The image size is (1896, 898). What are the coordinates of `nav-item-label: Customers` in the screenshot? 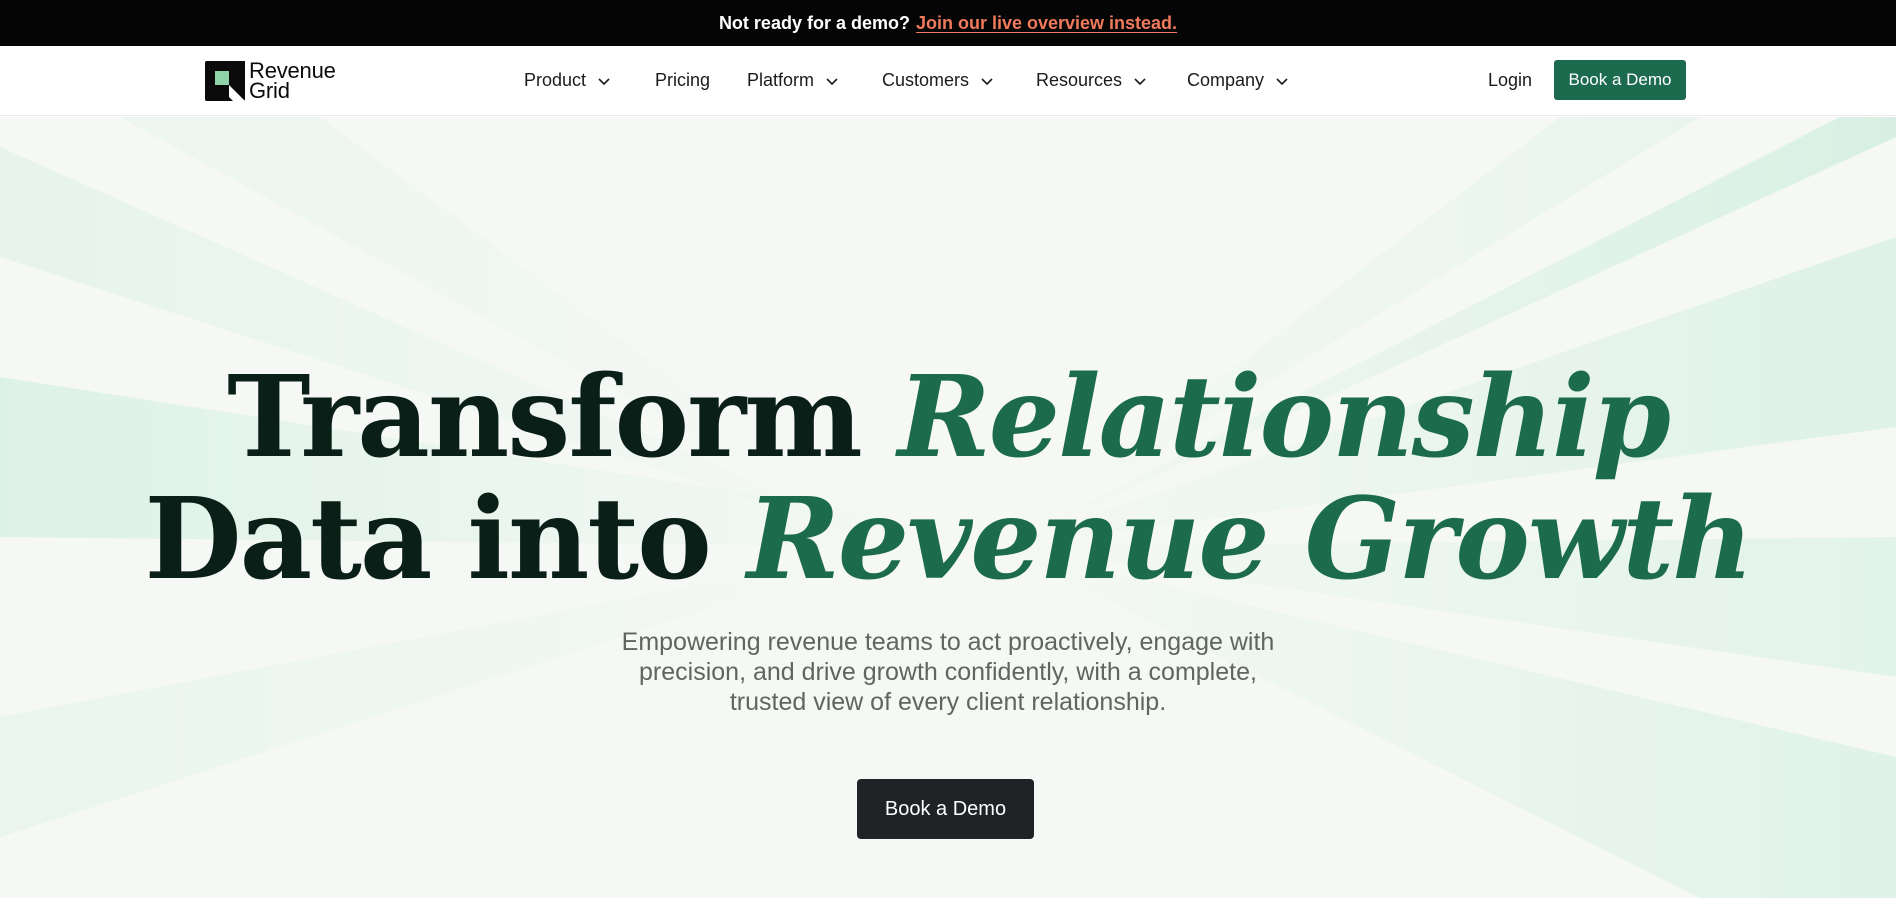 It's located at (926, 80).